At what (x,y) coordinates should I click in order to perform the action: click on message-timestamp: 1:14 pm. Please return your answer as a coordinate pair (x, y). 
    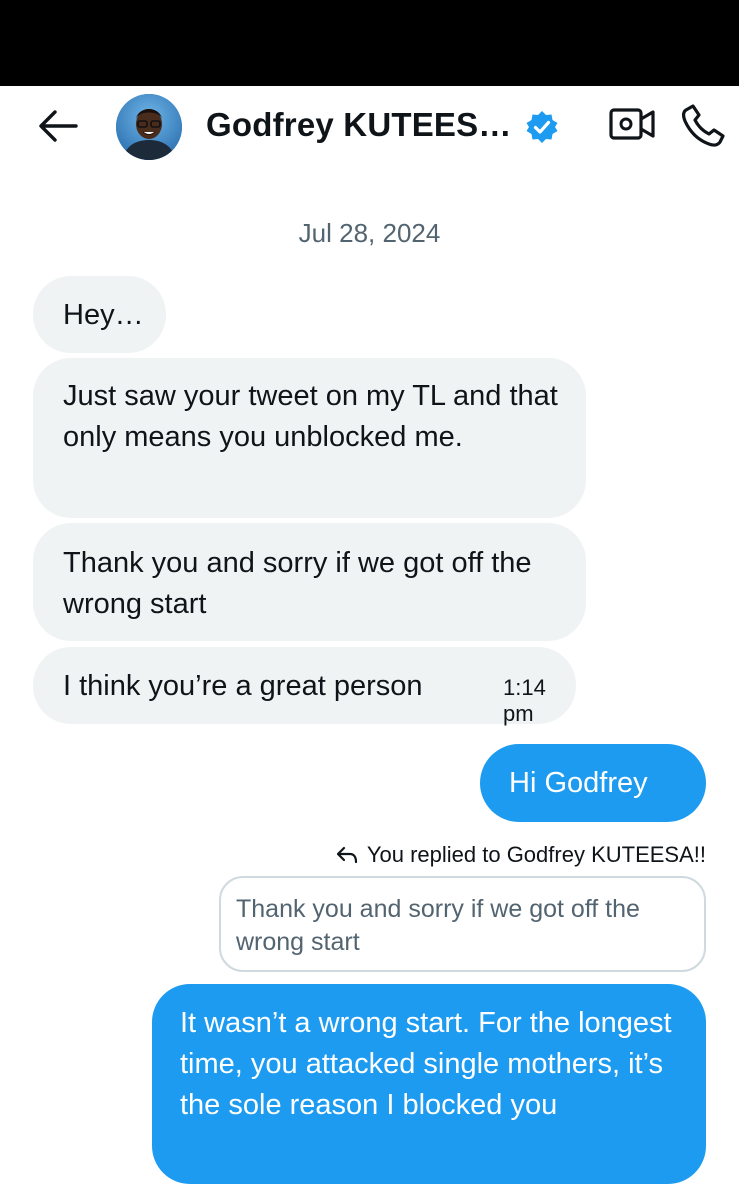
    Looking at the image, I should click on (524, 700).